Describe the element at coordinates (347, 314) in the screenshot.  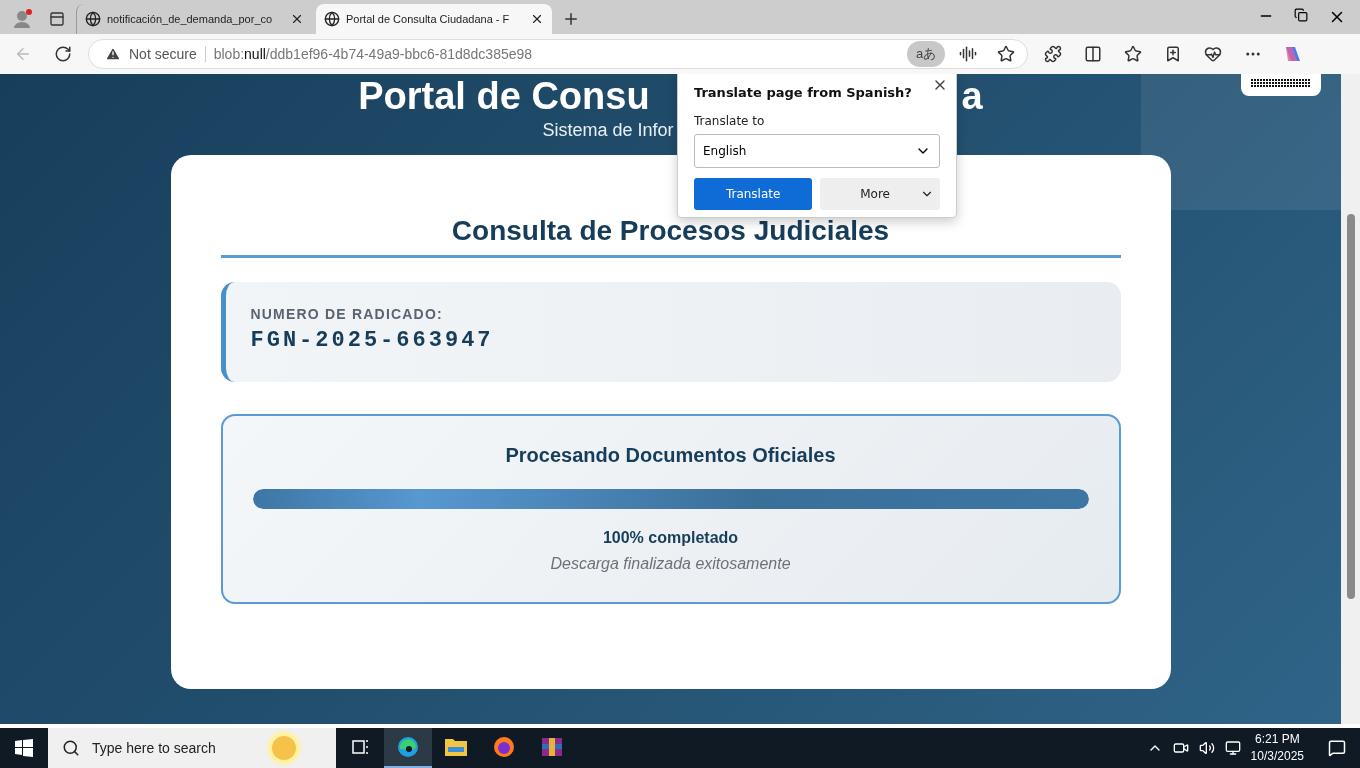
I see `field-label: NUMERO DE RADICADO:` at that location.